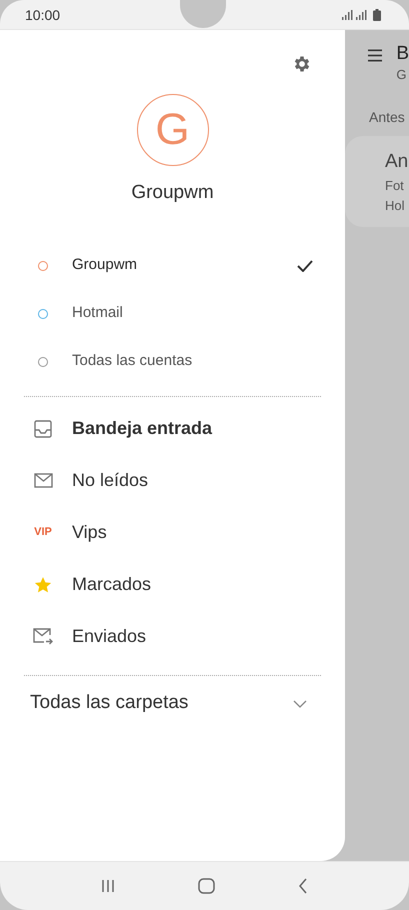 Image resolution: width=409 pixels, height=910 pixels. I want to click on account-name: Groupwm, so click(172, 193).